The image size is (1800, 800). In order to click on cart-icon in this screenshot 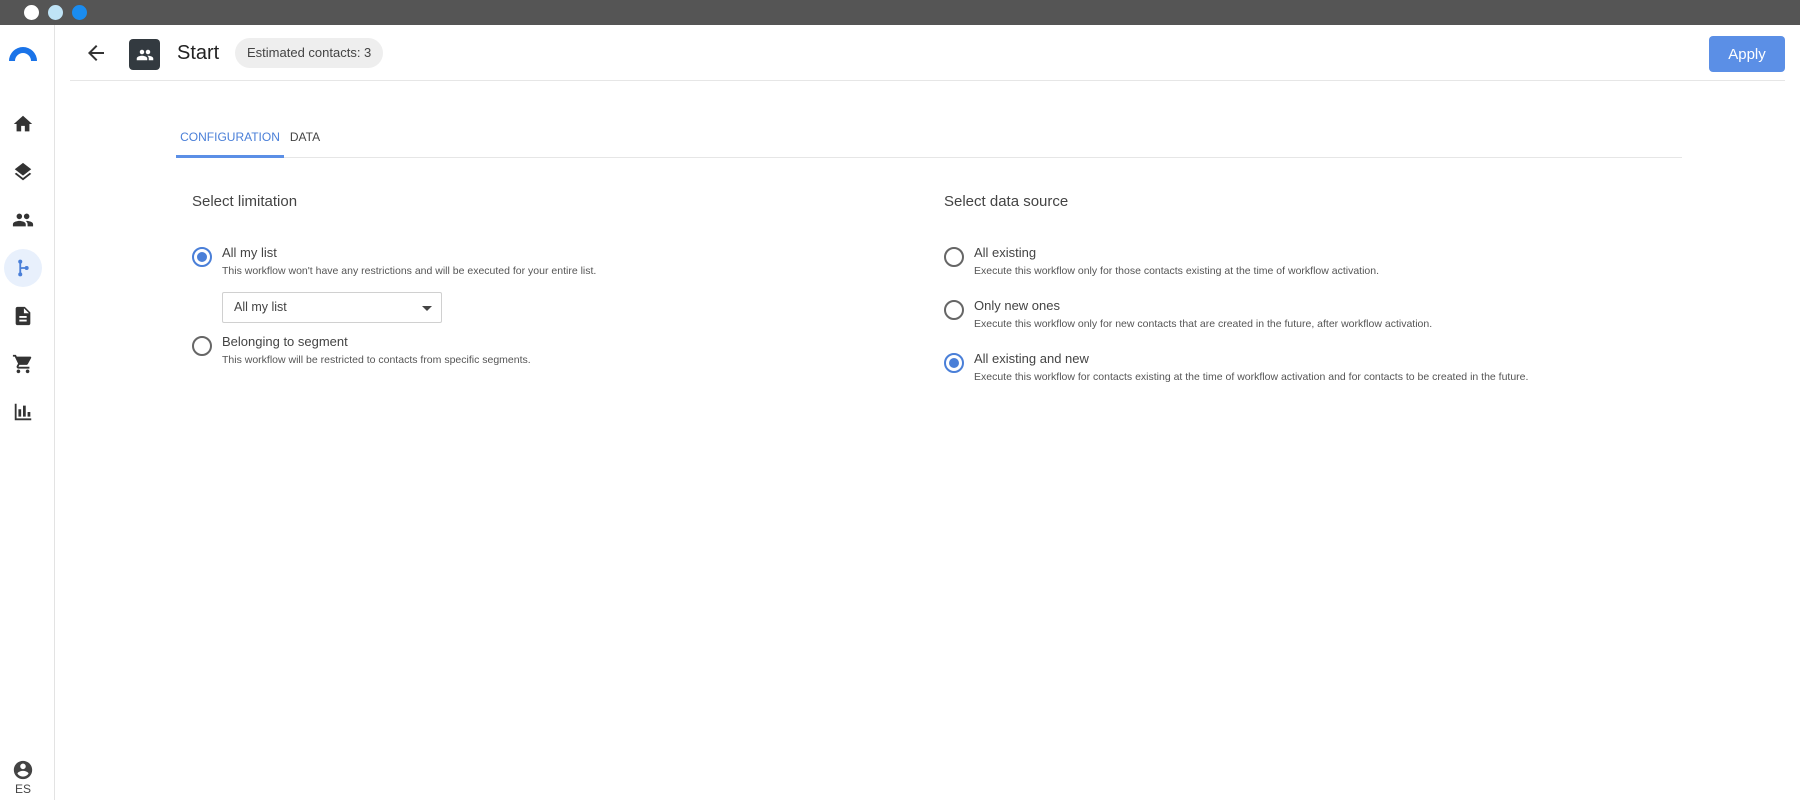, I will do `click(22, 364)`.